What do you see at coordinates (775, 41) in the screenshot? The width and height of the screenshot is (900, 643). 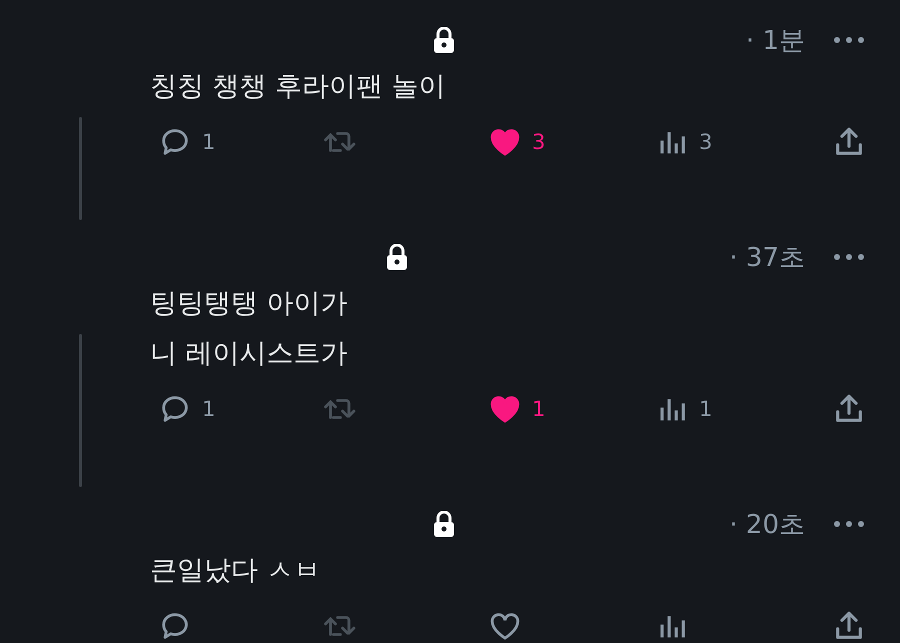 I see `timestamp: · 1분` at bounding box center [775, 41].